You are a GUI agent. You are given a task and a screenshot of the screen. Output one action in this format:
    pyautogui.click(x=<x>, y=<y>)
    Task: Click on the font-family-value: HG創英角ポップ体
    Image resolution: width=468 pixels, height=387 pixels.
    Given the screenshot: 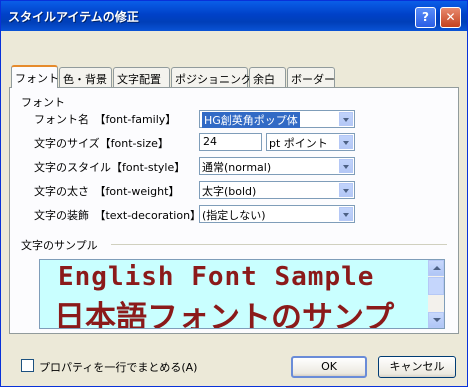 What is the action you would take?
    pyautogui.click(x=251, y=120)
    